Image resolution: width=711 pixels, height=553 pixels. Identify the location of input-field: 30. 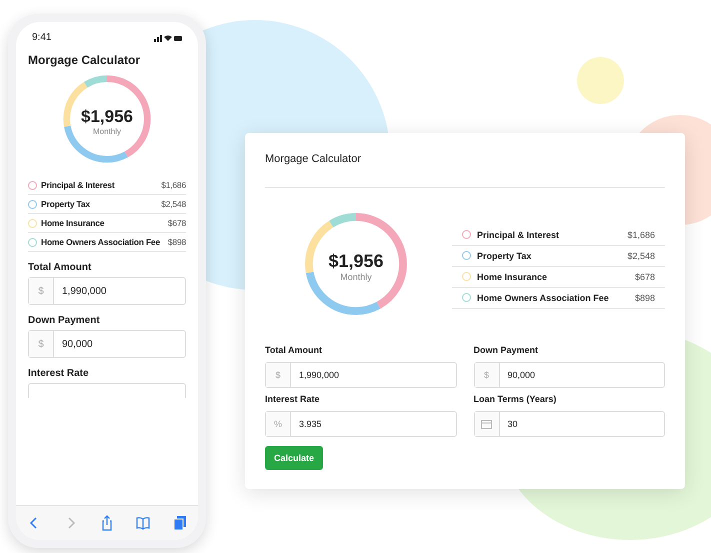
(569, 424).